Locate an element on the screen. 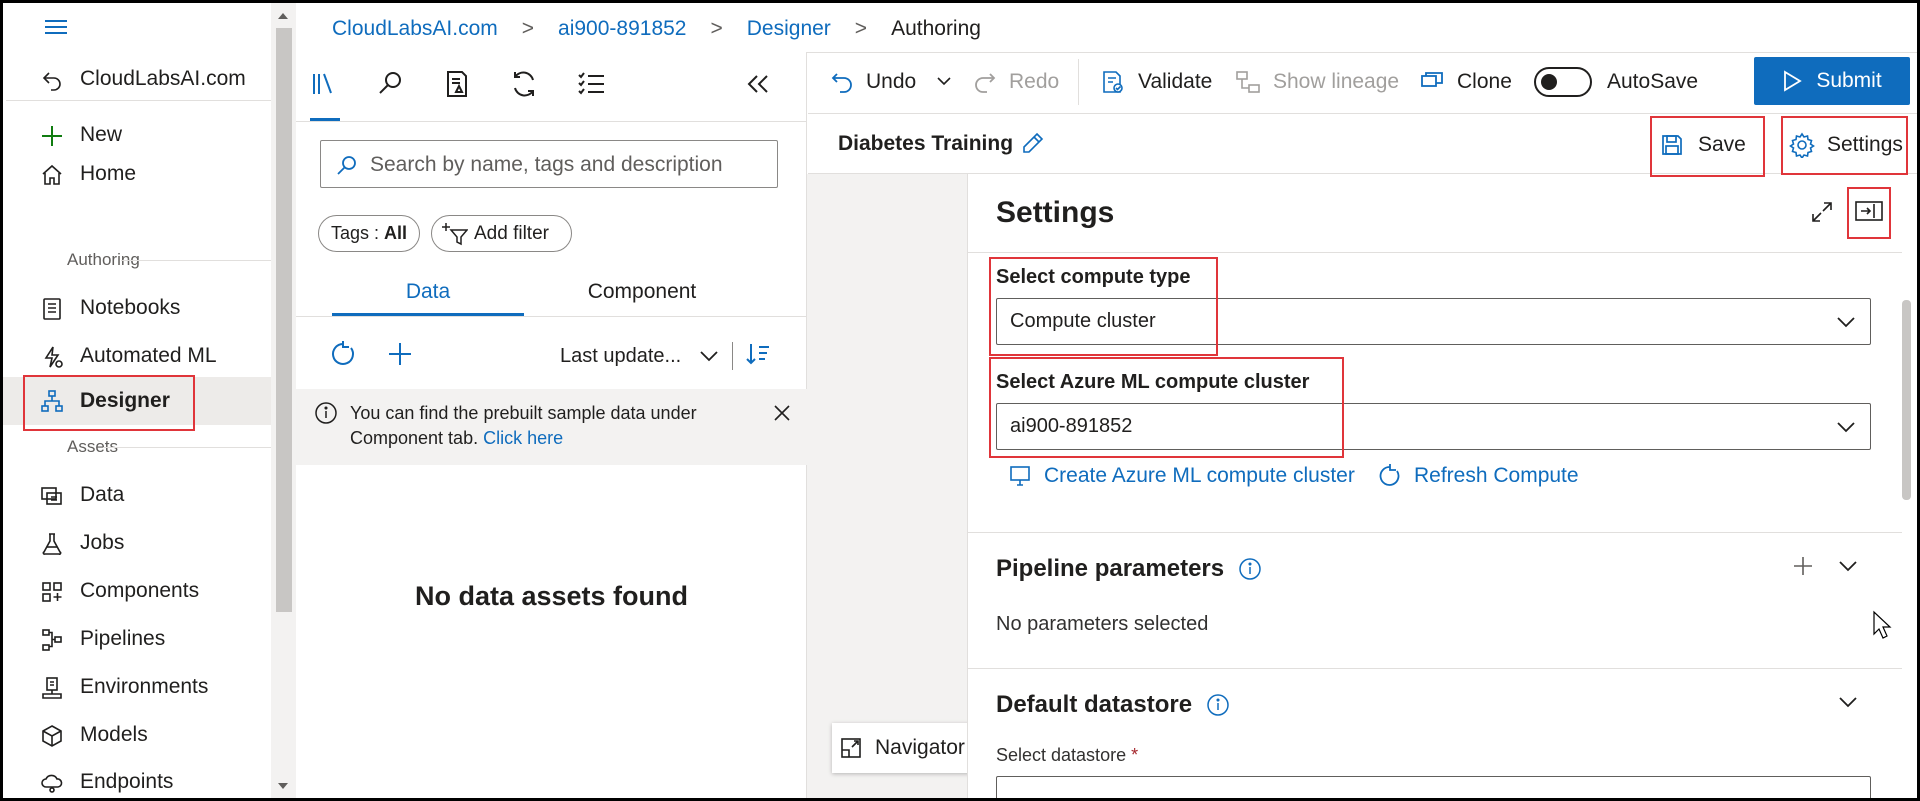  nav-item-endpoints: Endpoints is located at coordinates (137, 780).